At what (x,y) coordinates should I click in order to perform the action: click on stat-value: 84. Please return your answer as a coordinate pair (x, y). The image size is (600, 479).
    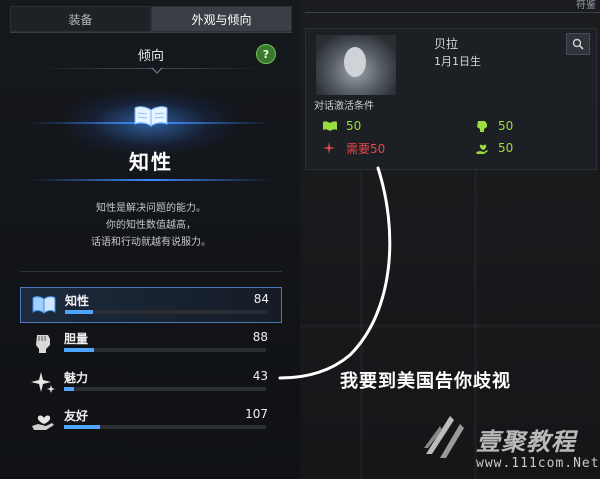
    Looking at the image, I should click on (261, 299).